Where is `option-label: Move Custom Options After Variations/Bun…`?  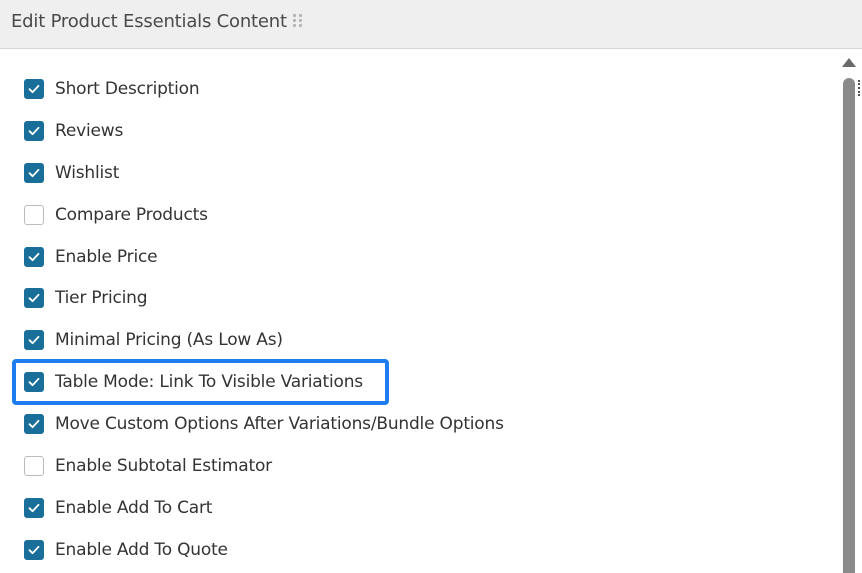 option-label: Move Custom Options After Variations/Bun… is located at coordinates (279, 424).